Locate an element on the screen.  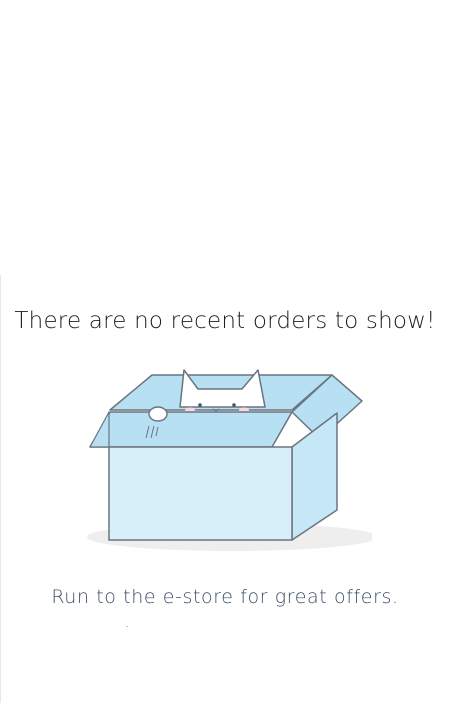
empty-state-subtext: Run to the e-store for great offers. is located at coordinates (225, 597).